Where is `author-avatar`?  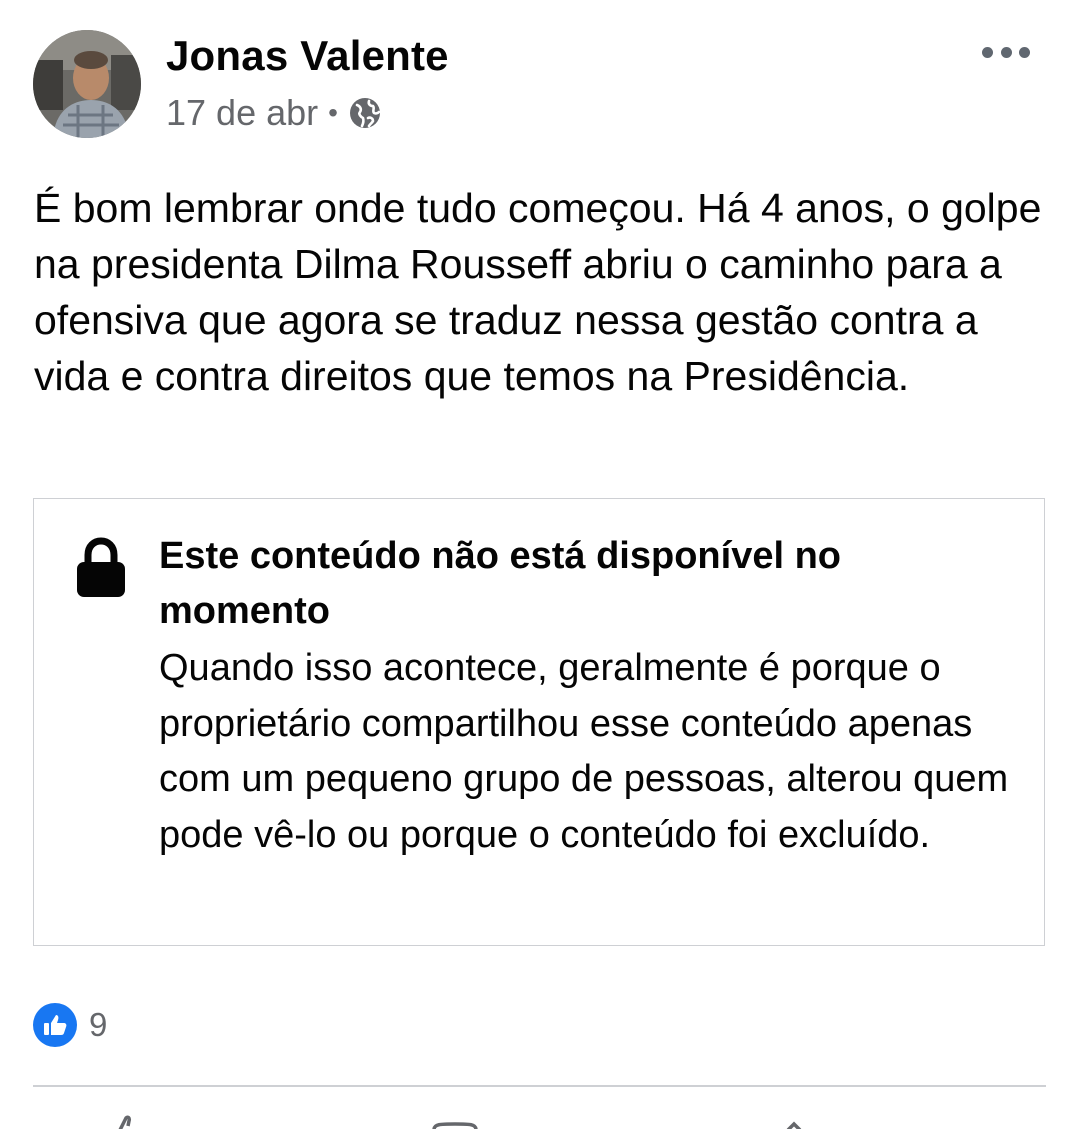 author-avatar is located at coordinates (87, 84).